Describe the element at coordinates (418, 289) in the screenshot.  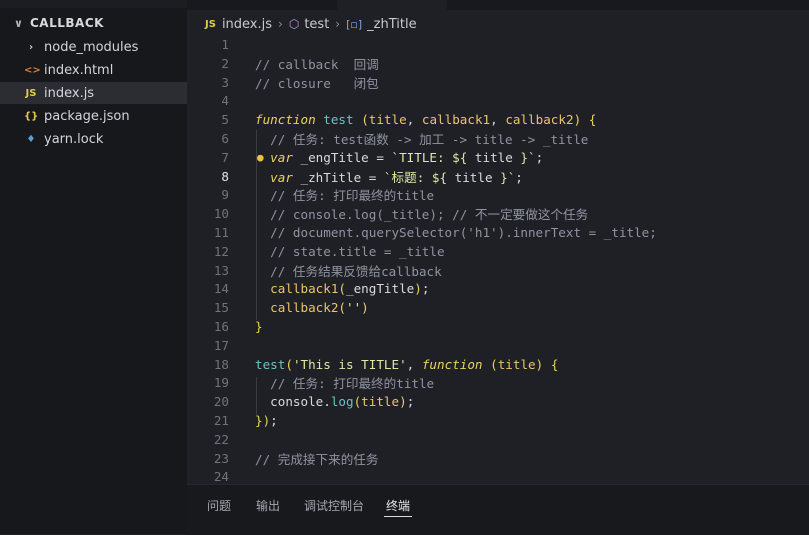
I see `code-token: )` at that location.